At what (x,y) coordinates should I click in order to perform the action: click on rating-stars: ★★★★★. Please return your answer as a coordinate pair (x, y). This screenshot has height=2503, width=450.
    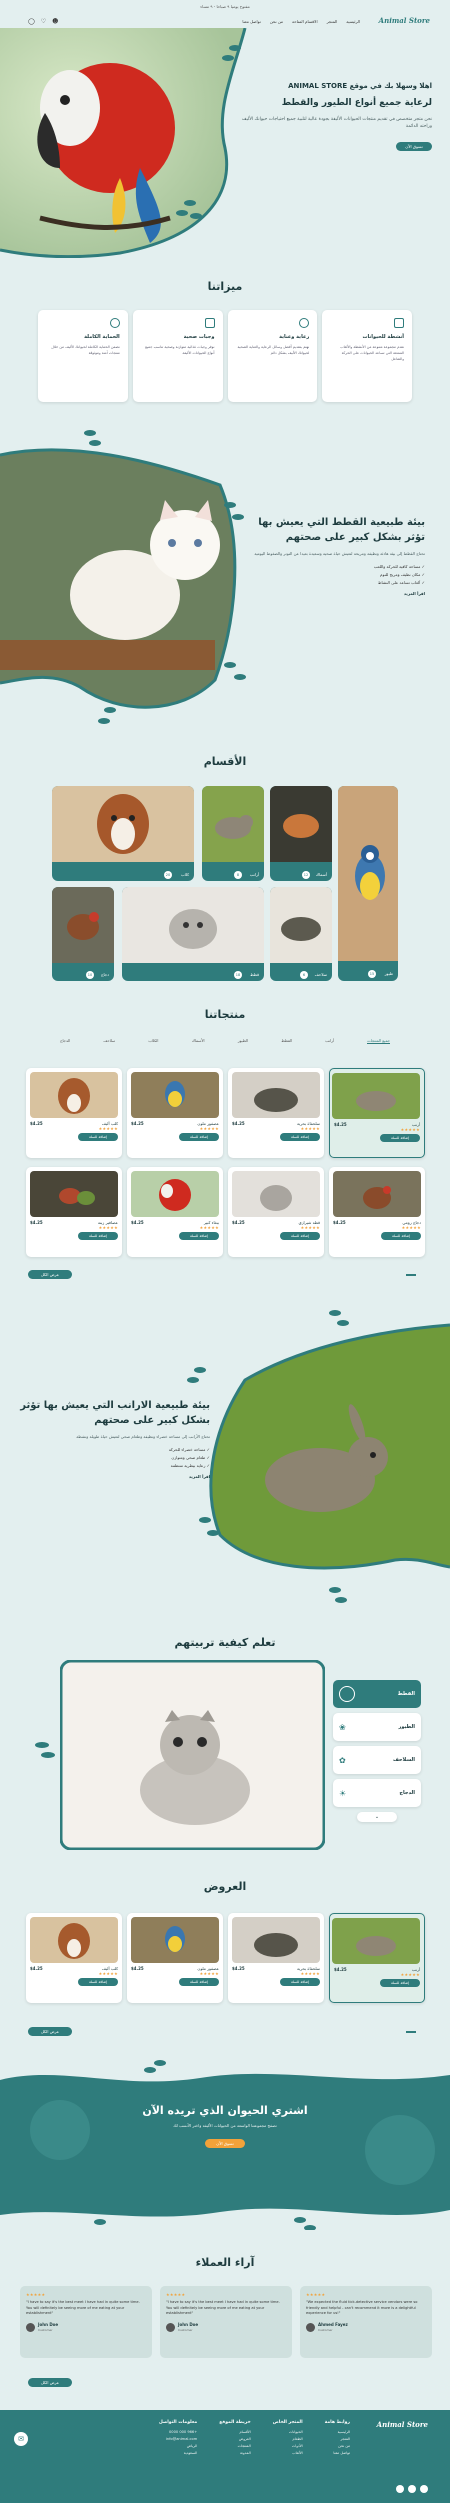
    Looking at the image, I should click on (209, 1973).